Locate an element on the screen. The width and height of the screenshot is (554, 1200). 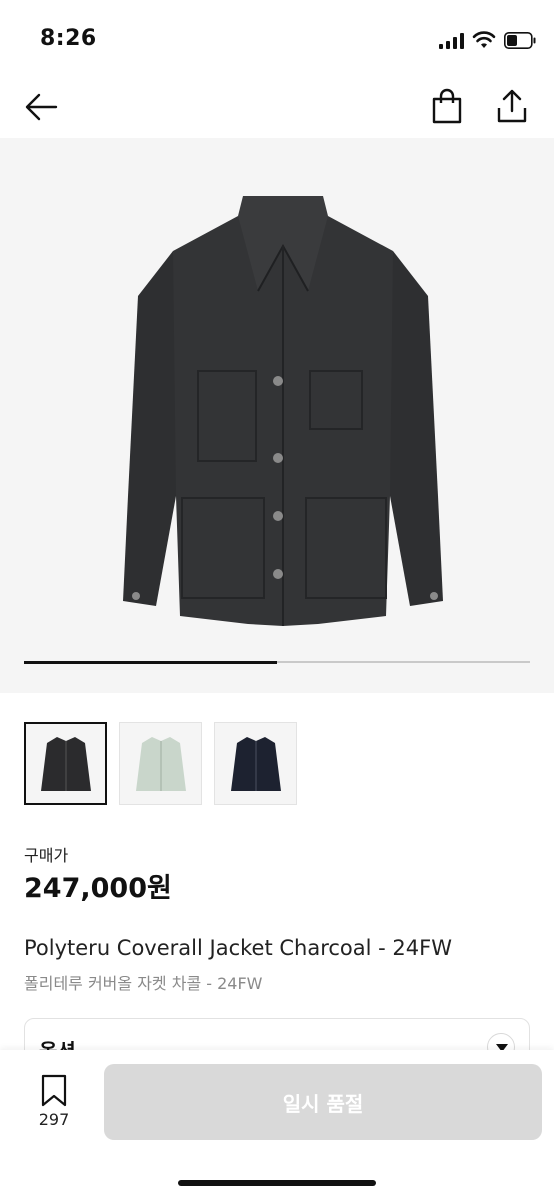
thumbnail-strip is located at coordinates (160, 764).